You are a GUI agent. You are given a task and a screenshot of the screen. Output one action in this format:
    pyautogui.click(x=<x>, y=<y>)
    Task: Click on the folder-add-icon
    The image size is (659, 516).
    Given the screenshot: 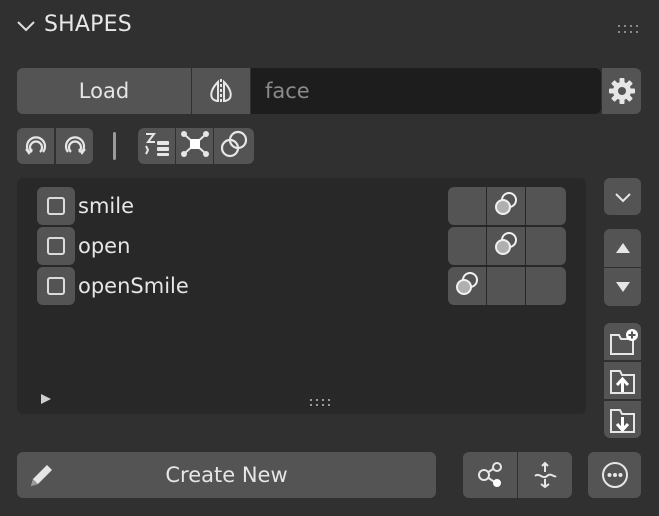 What is the action you would take?
    pyautogui.click(x=623, y=342)
    